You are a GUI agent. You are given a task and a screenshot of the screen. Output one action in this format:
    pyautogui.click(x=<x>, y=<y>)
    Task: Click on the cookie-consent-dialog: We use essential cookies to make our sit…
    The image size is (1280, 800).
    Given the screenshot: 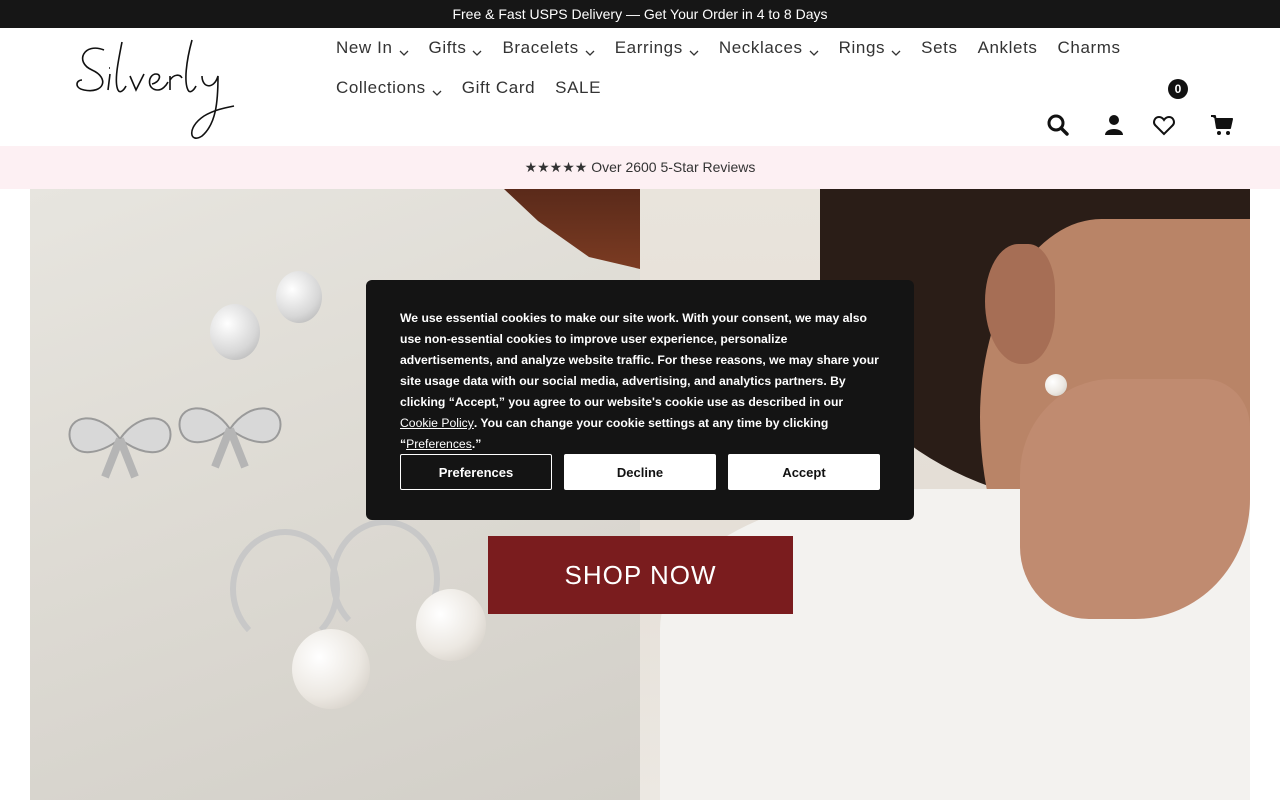 What is the action you would take?
    pyautogui.click(x=640, y=400)
    